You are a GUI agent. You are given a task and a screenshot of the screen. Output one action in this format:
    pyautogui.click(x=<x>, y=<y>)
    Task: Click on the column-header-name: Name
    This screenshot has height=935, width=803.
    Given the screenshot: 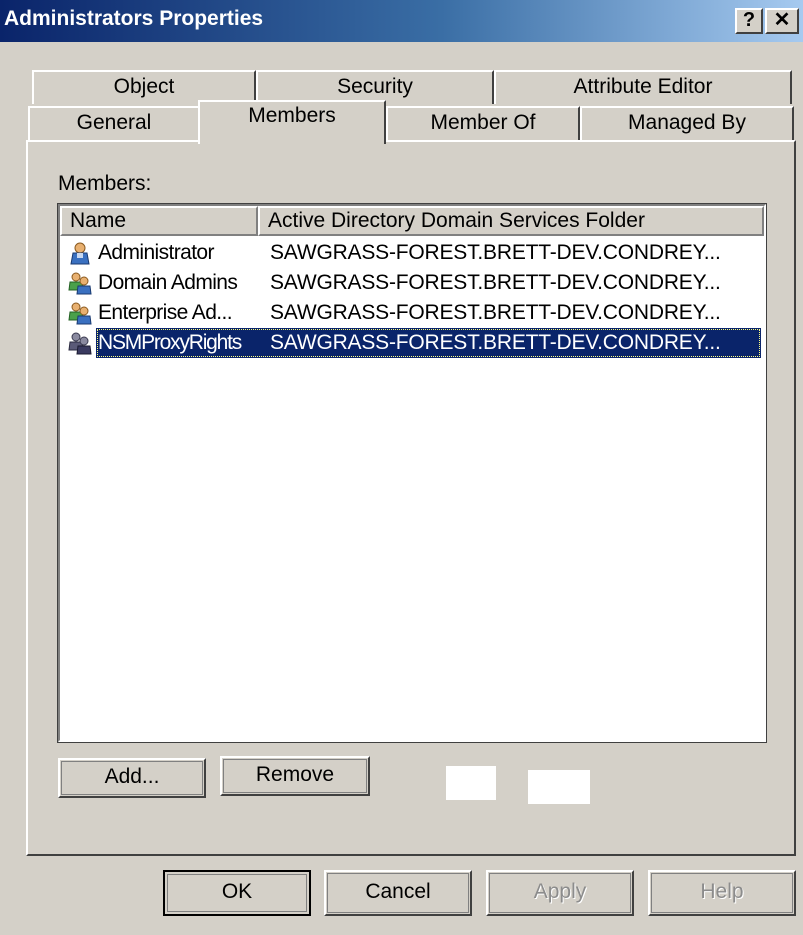 What is the action you would take?
    pyautogui.click(x=159, y=221)
    